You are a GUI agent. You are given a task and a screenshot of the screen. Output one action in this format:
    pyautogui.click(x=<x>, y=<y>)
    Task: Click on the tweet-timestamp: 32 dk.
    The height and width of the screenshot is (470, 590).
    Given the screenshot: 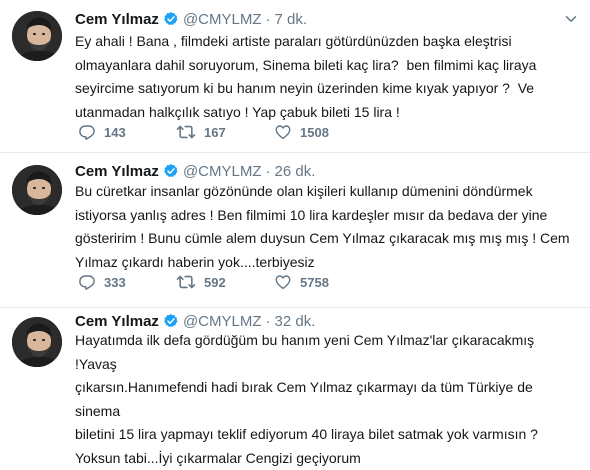 What is the action you would take?
    pyautogui.click(x=295, y=321)
    